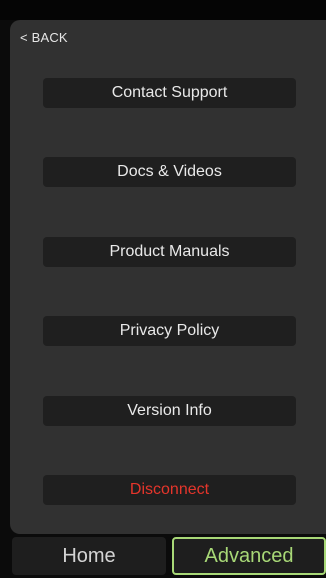 The height and width of the screenshot is (578, 326). I want to click on privacy-policy-button: Privacy Policy, so click(169, 331).